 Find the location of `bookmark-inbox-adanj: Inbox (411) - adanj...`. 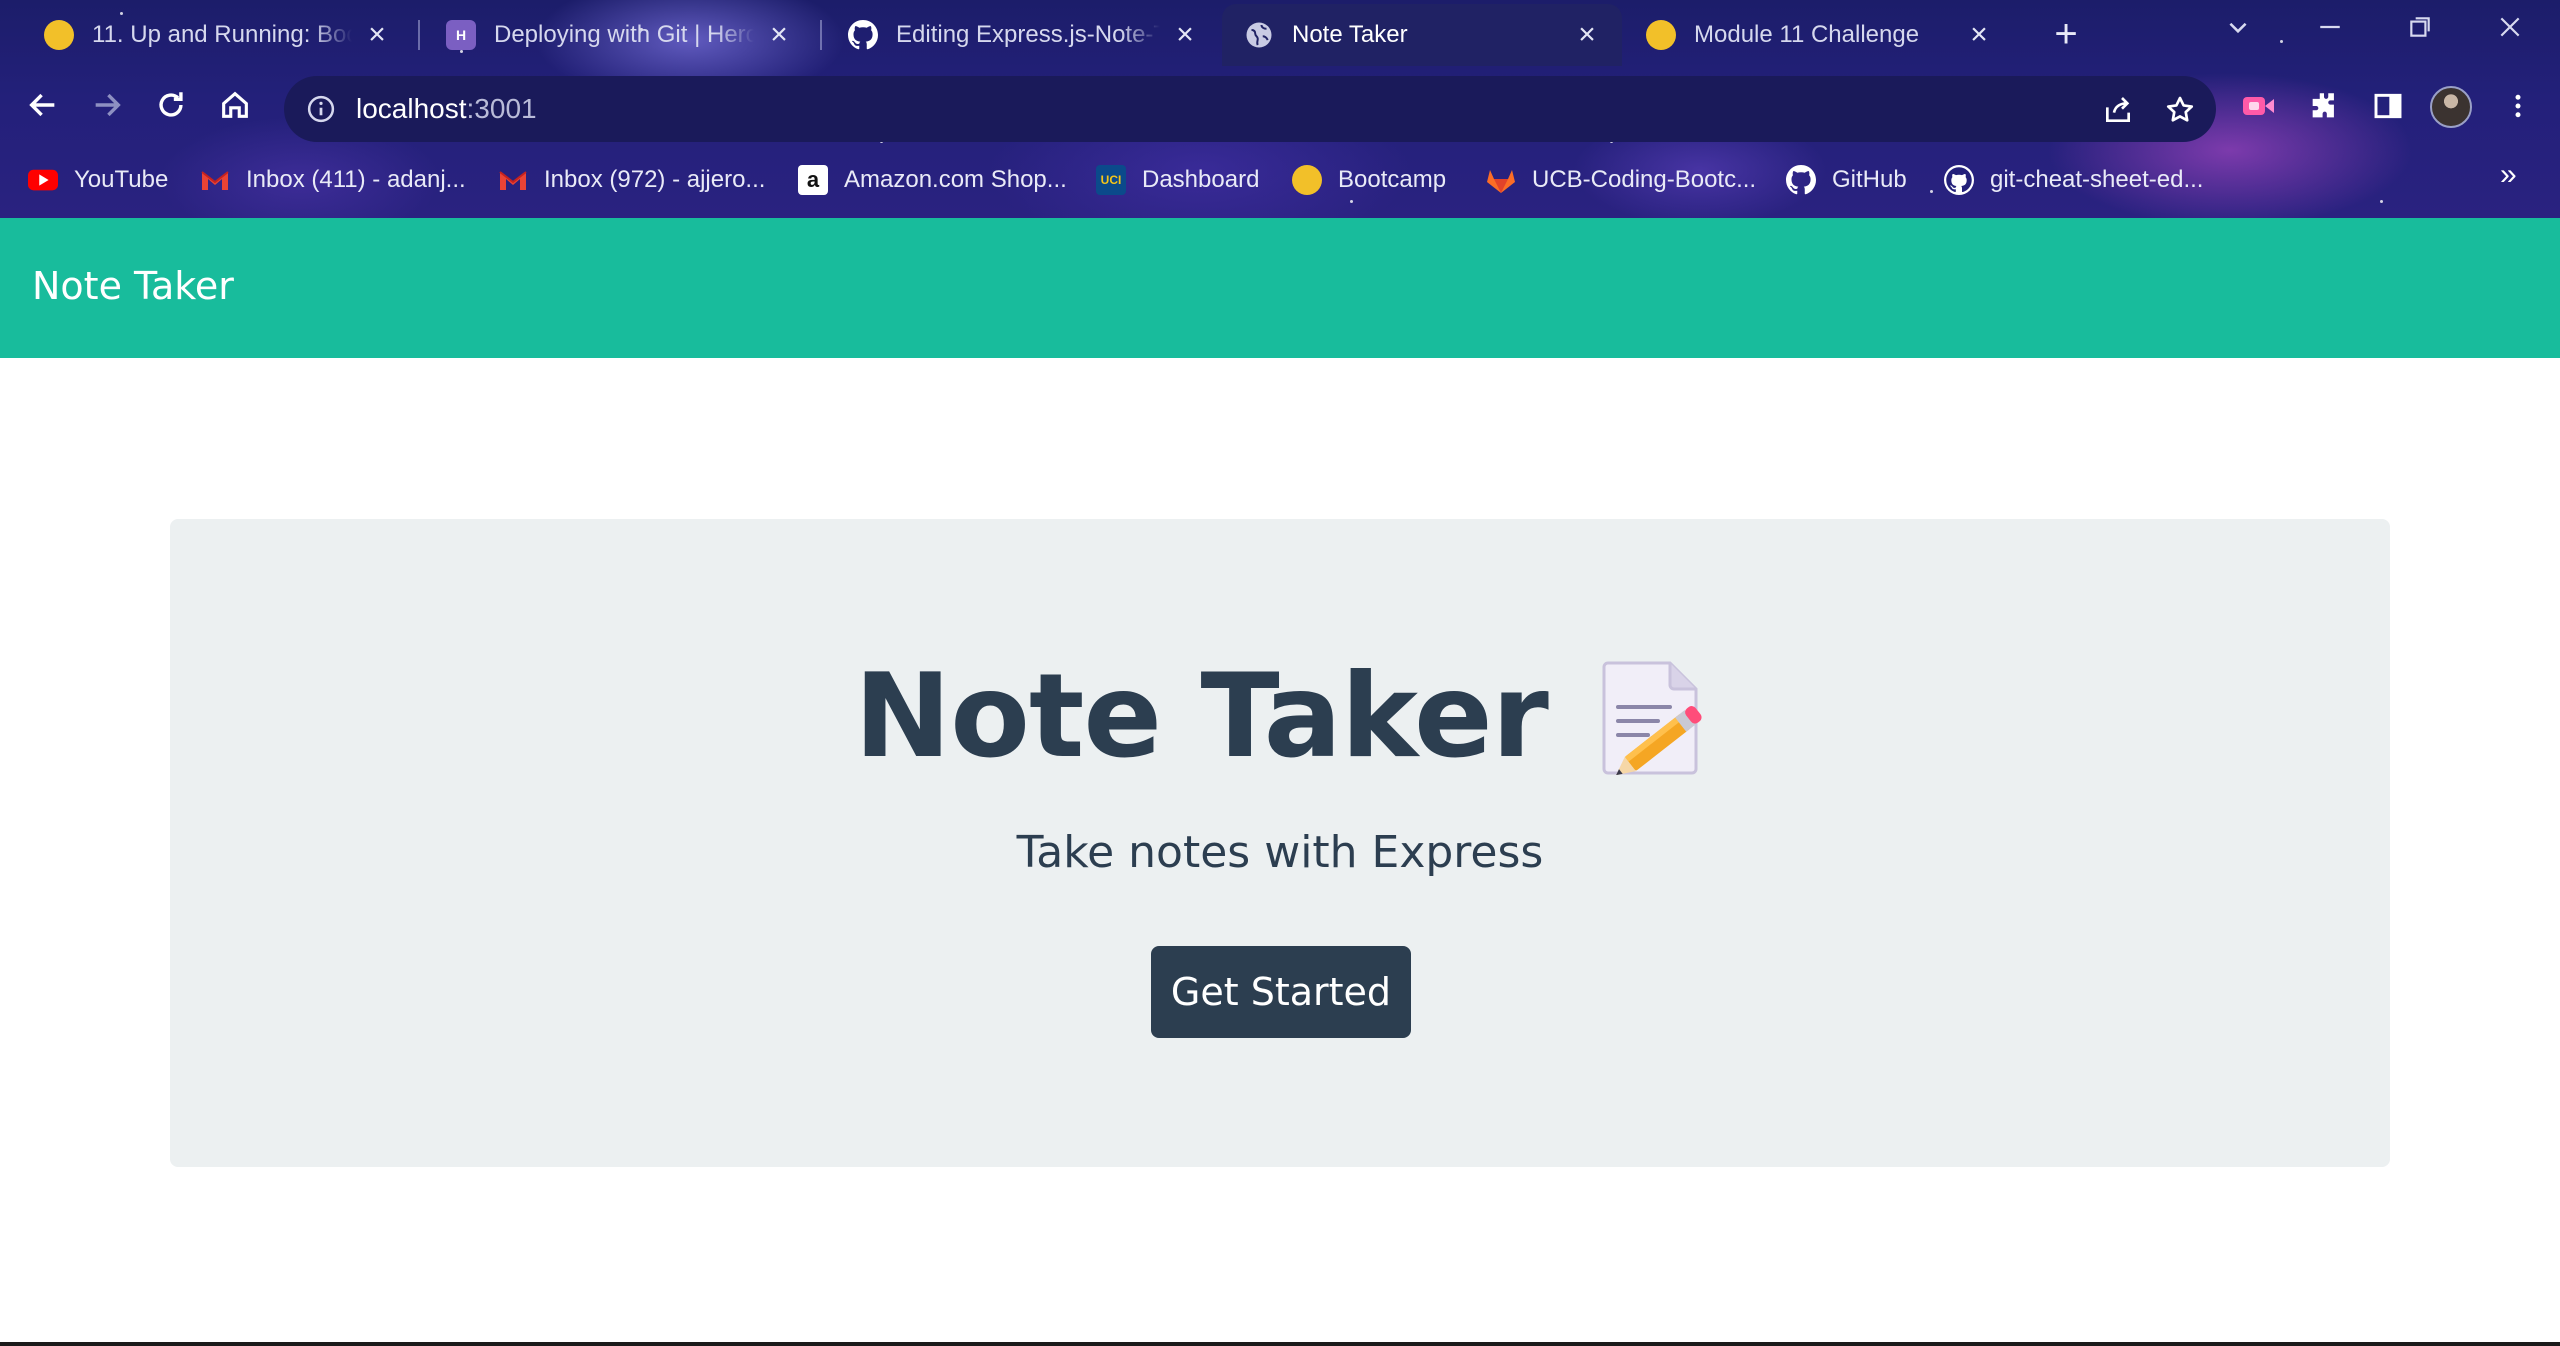

bookmark-inbox-adanj: Inbox (411) - adanj... is located at coordinates (333, 180).